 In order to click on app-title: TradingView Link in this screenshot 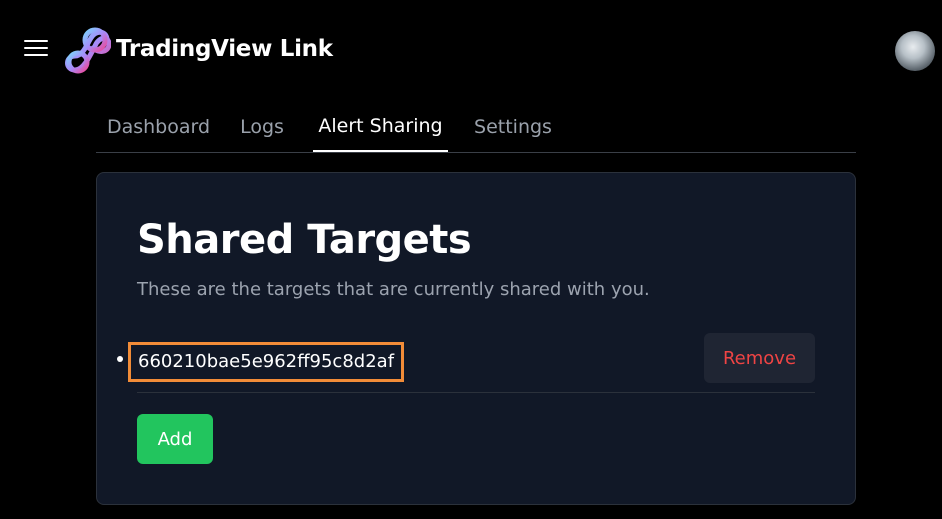, I will do `click(224, 49)`.